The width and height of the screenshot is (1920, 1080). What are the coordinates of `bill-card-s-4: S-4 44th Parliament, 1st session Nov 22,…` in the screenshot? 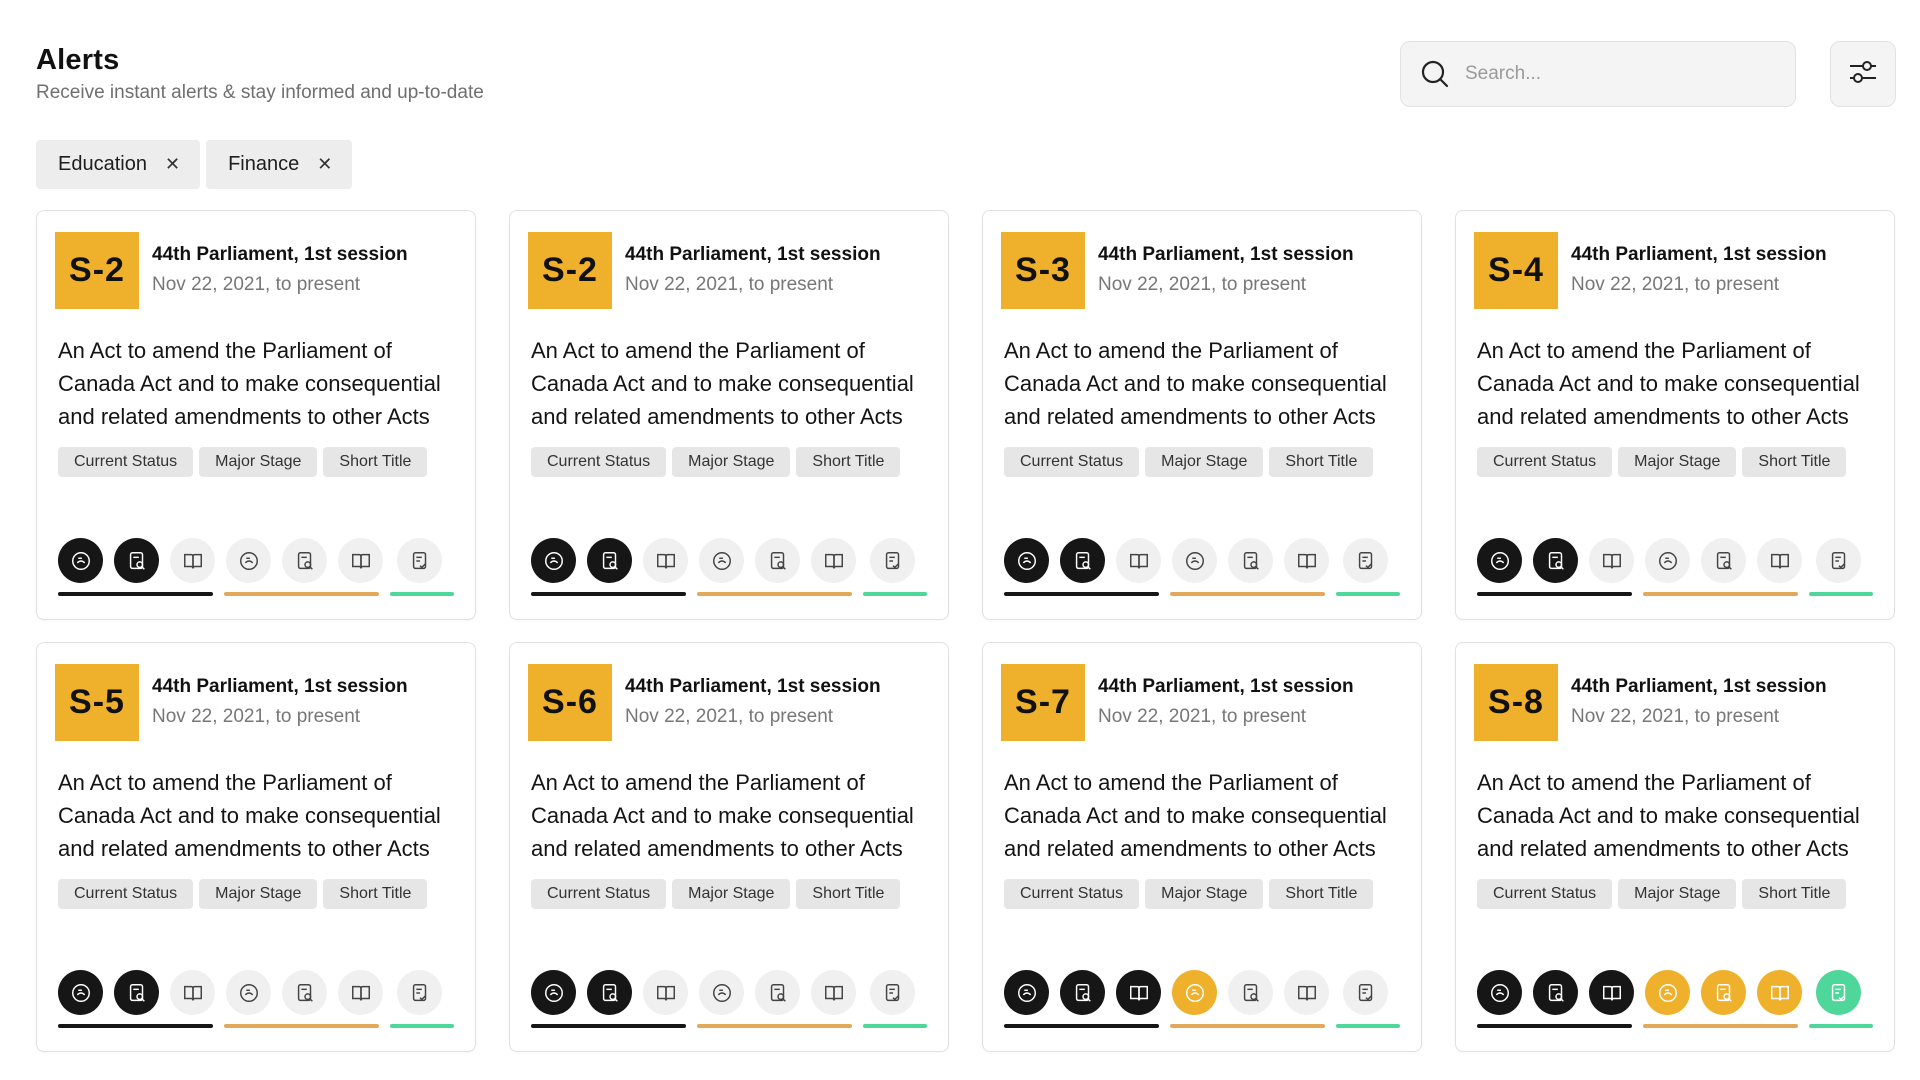 It's located at (1675, 415).